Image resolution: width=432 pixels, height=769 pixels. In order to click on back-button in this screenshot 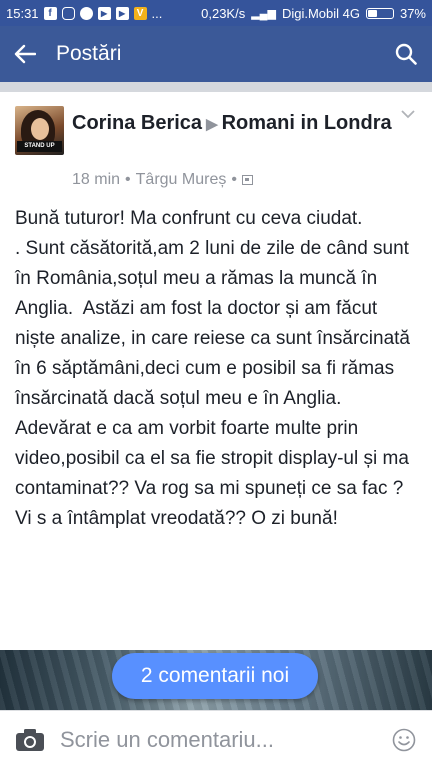, I will do `click(25, 54)`.